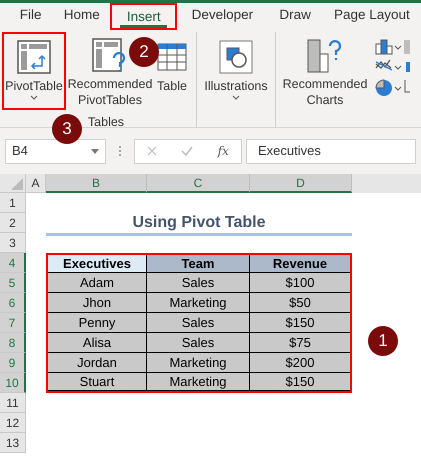 The width and height of the screenshot is (421, 458). What do you see at coordinates (36, 183) in the screenshot?
I see `column-header: A` at bounding box center [36, 183].